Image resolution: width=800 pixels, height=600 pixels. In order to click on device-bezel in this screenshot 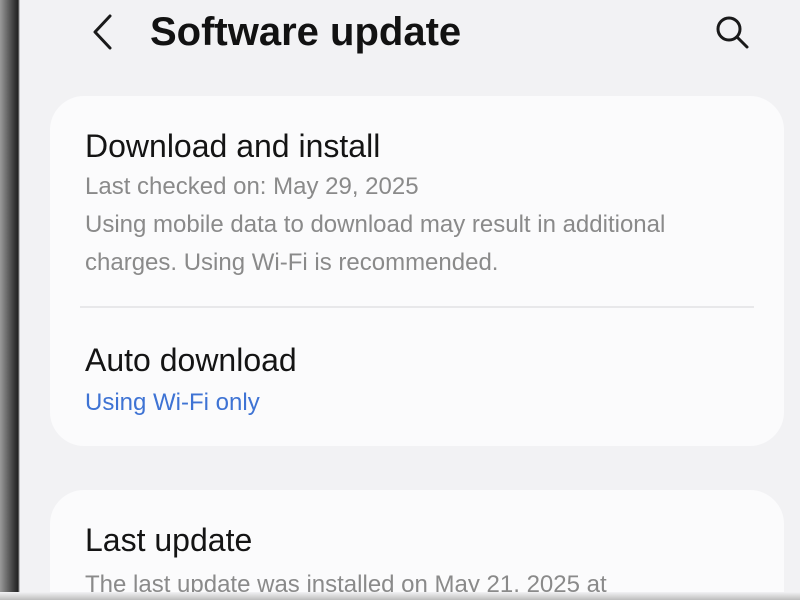, I will do `click(10, 300)`.